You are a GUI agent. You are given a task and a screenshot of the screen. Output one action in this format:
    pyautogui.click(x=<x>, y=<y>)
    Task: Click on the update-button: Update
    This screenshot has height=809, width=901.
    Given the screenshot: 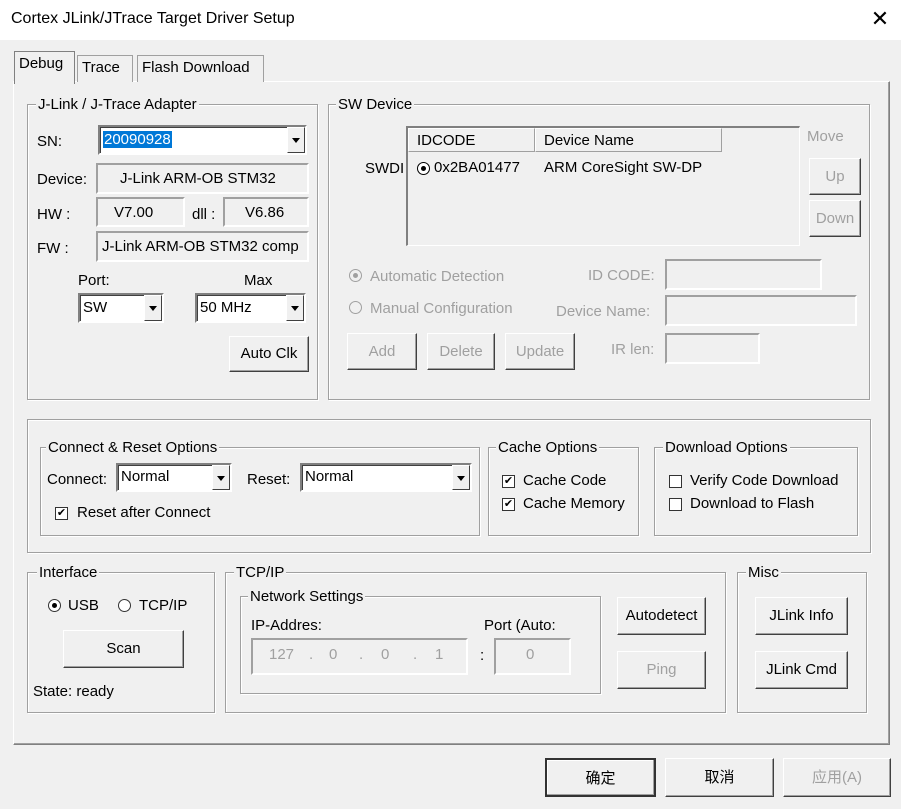 What is the action you would take?
    pyautogui.click(x=540, y=351)
    